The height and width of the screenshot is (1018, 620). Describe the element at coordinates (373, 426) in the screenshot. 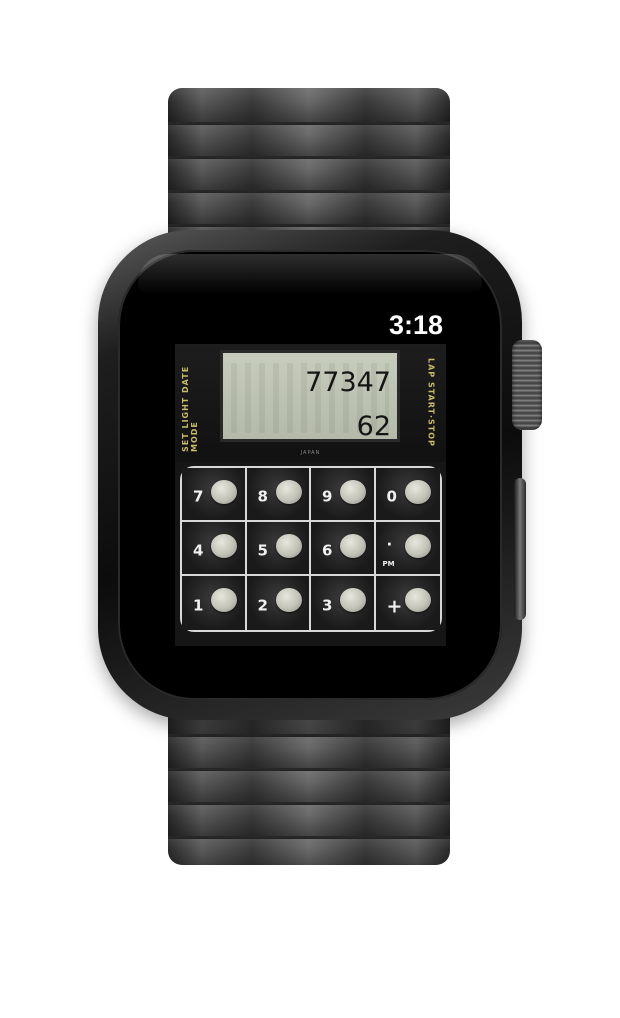

I see `lcd-line-2: 62` at that location.